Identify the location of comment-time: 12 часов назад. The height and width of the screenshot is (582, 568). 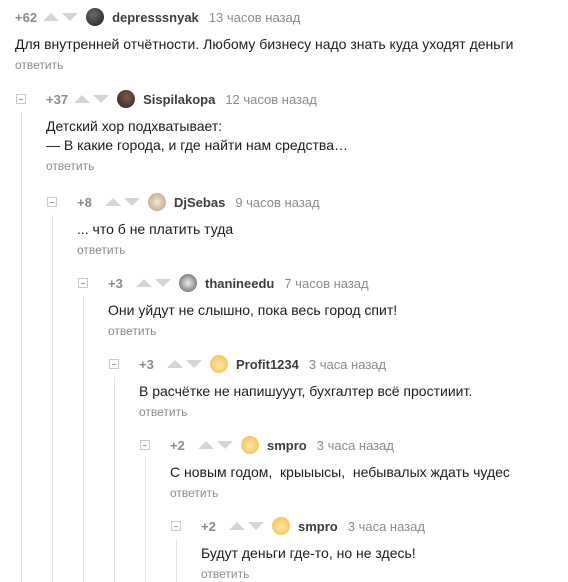
(271, 99).